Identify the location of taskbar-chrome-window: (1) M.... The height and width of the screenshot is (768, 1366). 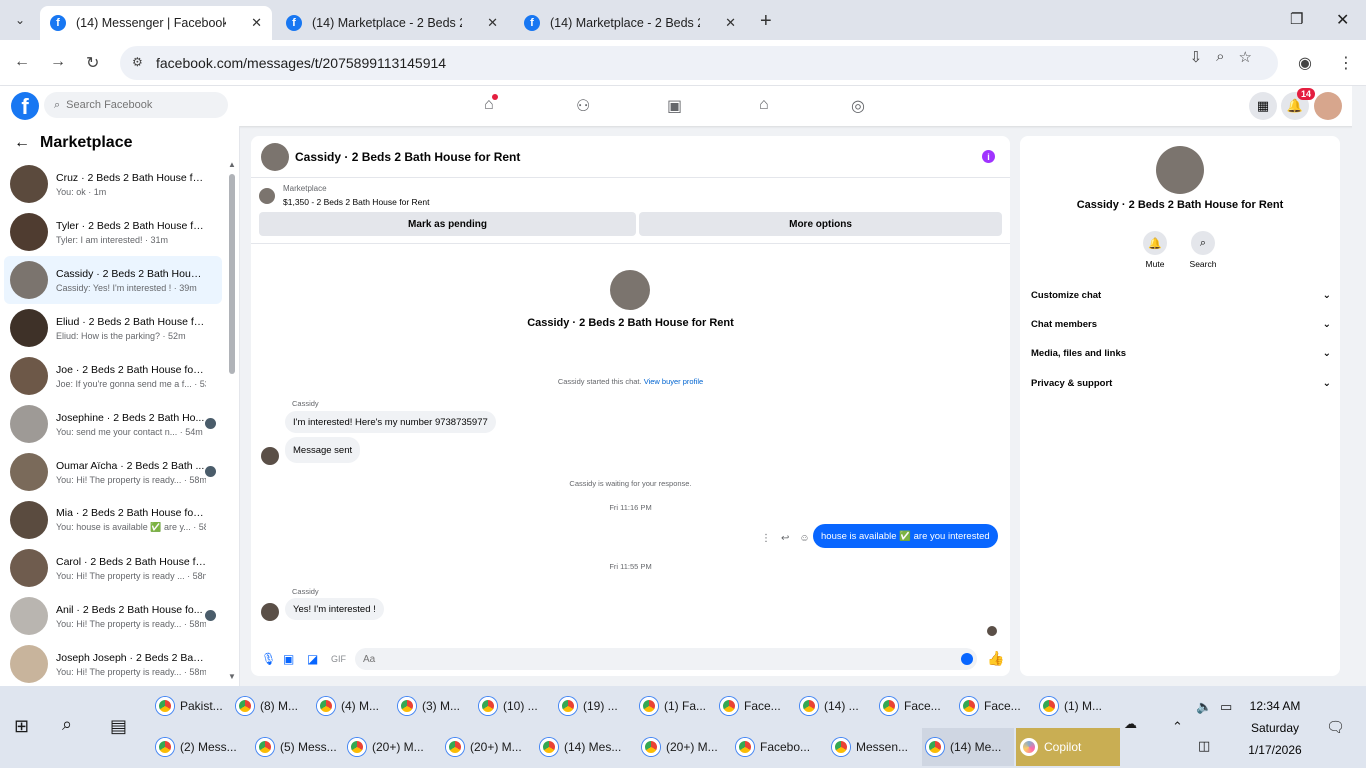
(1075, 706).